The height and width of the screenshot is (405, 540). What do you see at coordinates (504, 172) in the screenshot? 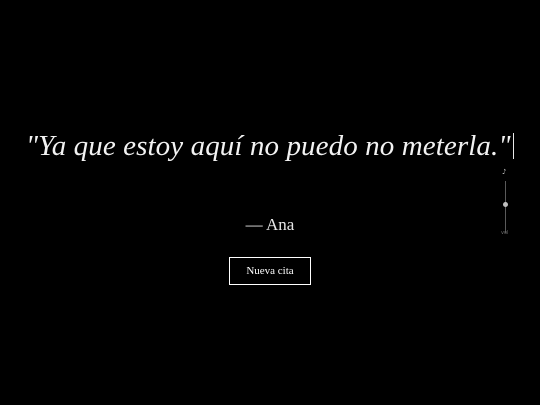
I see `music-note-icon: ♪` at bounding box center [504, 172].